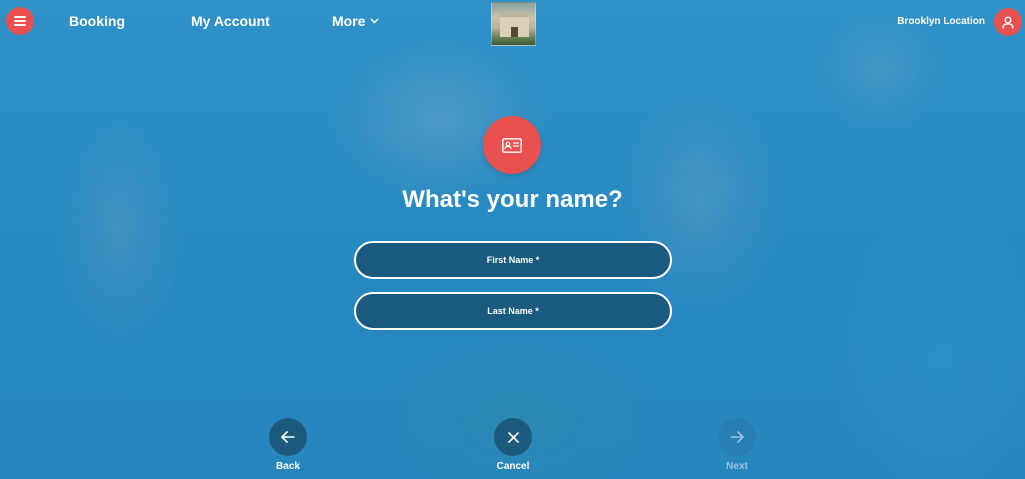 Image resolution: width=1025 pixels, height=479 pixels. I want to click on chevron-down-icon, so click(374, 21).